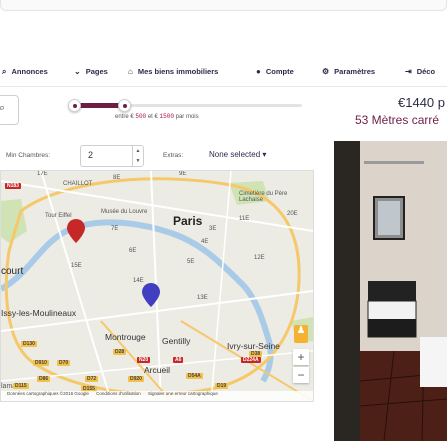 The image size is (447, 447). What do you see at coordinates (120, 352) in the screenshot?
I see `road-badge: D28` at bounding box center [120, 352].